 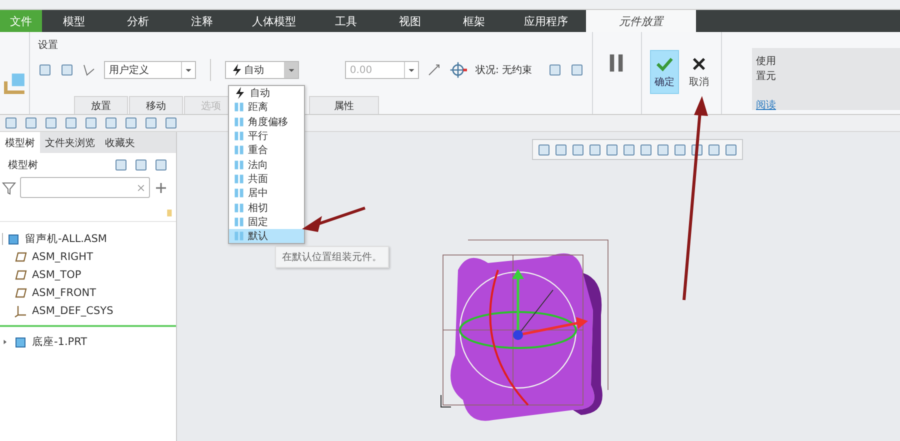 What do you see at coordinates (23, 165) in the screenshot?
I see `tree-title: 模型树` at bounding box center [23, 165].